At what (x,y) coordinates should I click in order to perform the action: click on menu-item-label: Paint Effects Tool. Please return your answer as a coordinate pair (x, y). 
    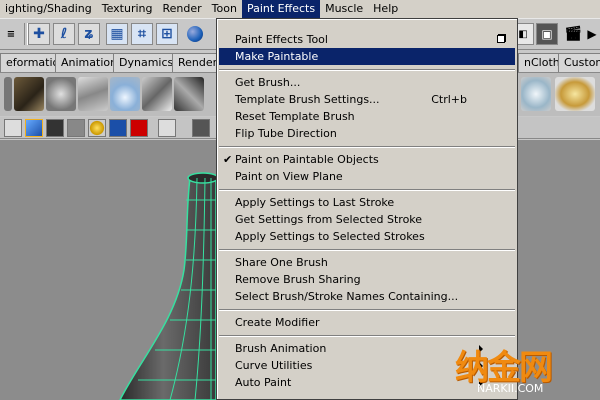
    Looking at the image, I should click on (281, 39).